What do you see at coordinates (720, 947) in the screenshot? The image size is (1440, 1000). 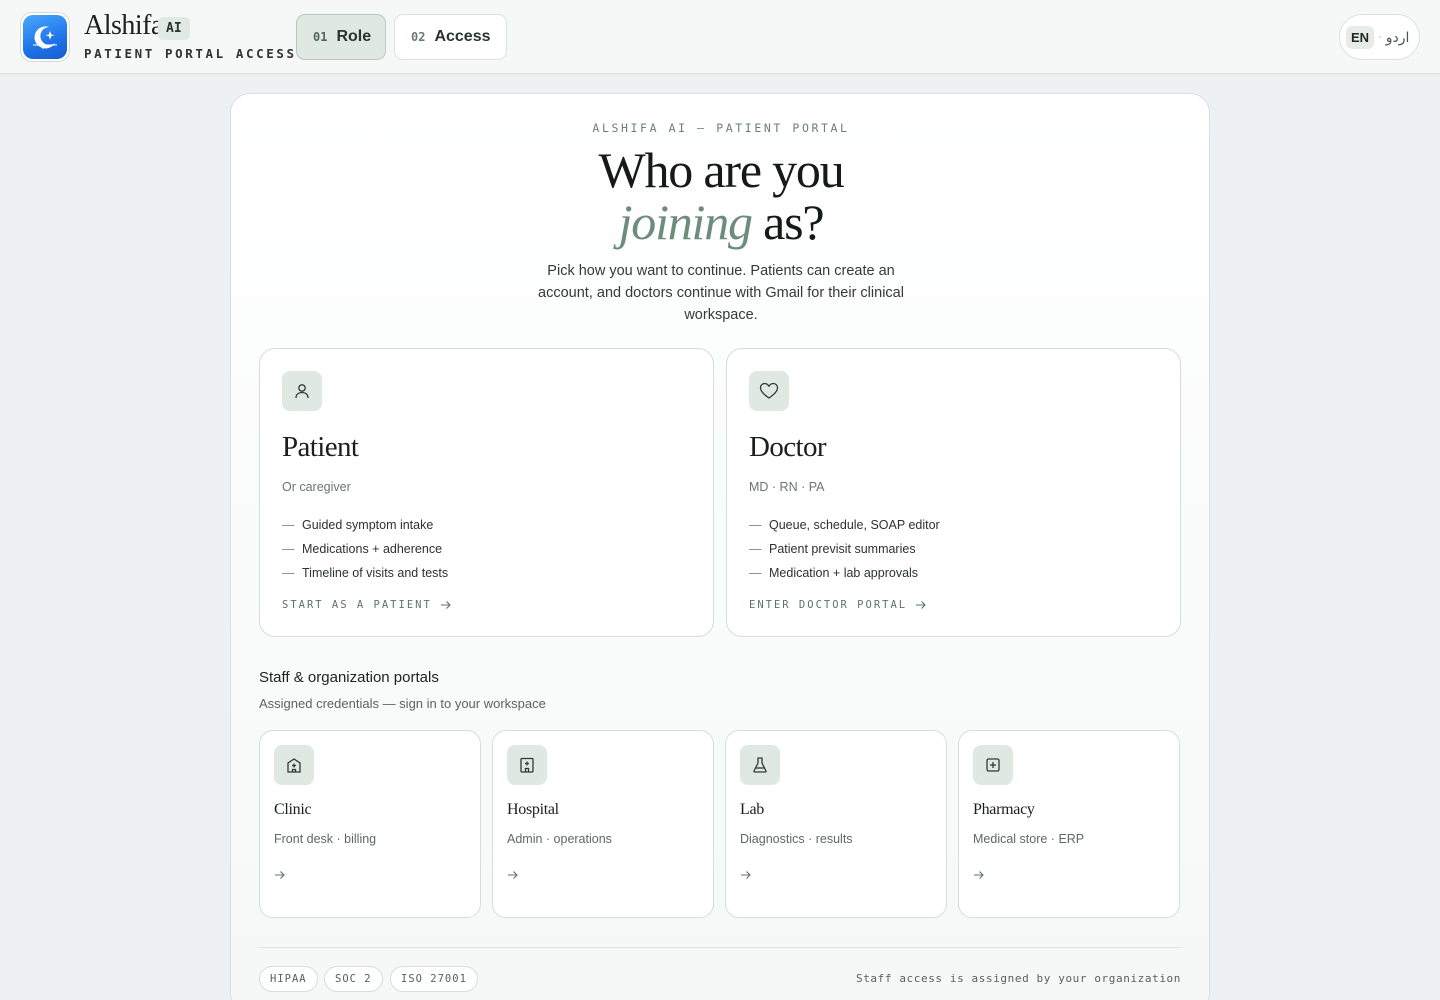 I see `footer-divider` at bounding box center [720, 947].